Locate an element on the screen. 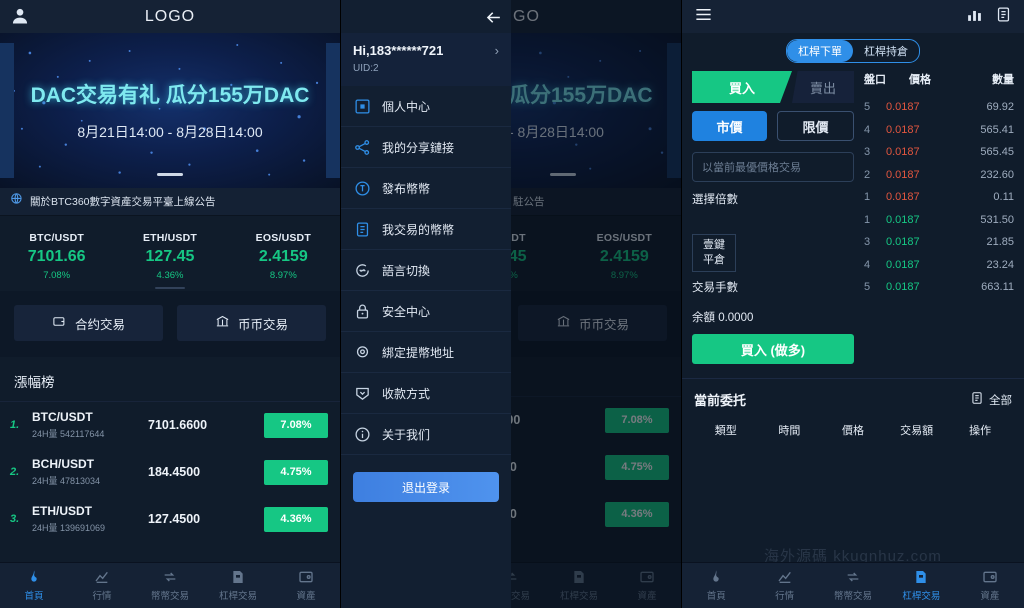  ob-amount: 565.41 is located at coordinates (997, 129).